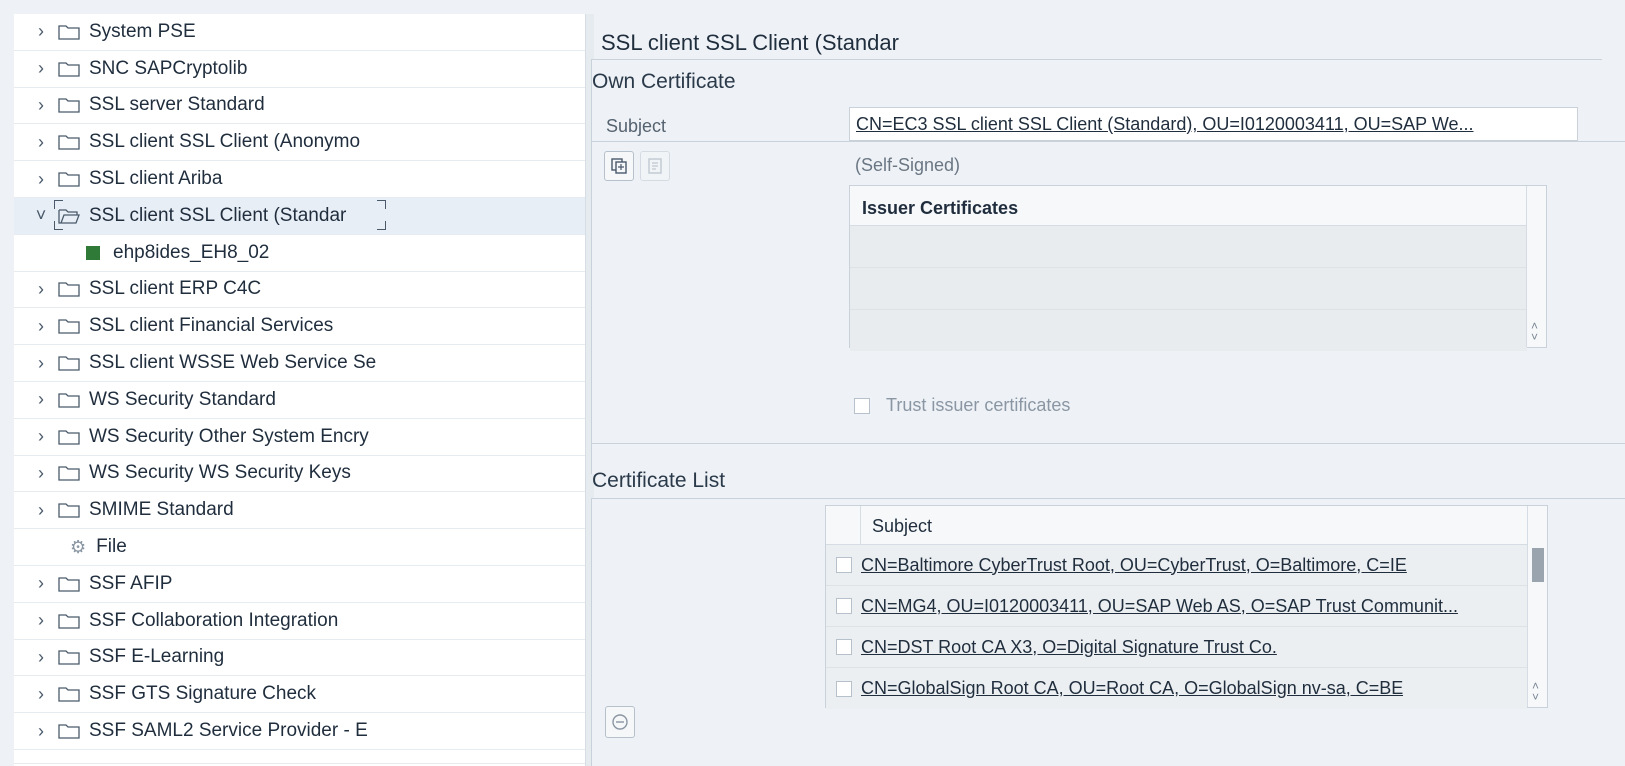 The image size is (1625, 766). What do you see at coordinates (299, 179) in the screenshot?
I see `tree-item: › SSL client Ariba` at bounding box center [299, 179].